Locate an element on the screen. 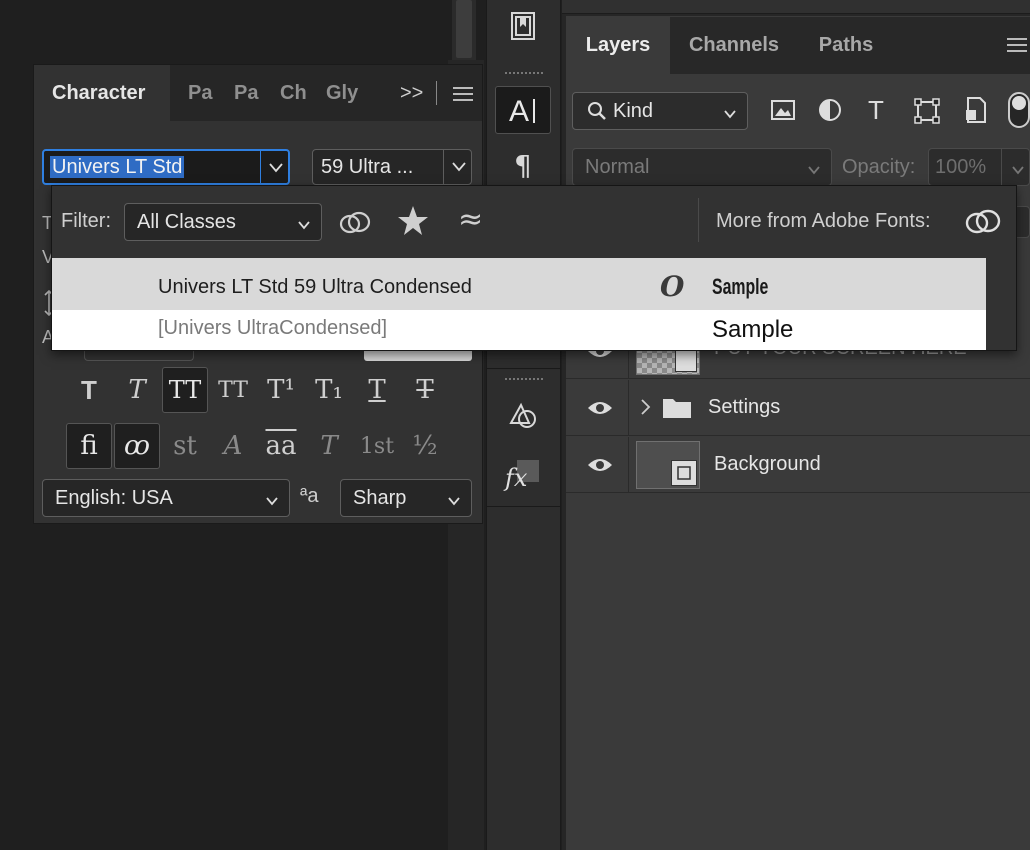  strip-grip is located at coordinates (524, 75).